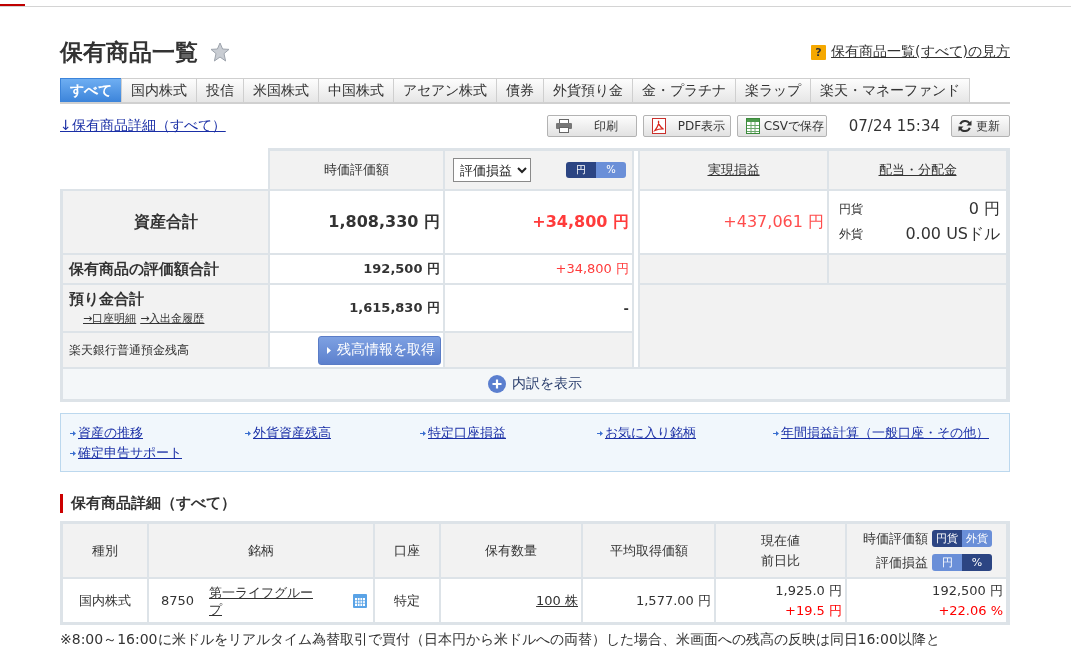 The height and width of the screenshot is (651, 1071). Describe the element at coordinates (984, 209) in the screenshot. I see `dividend-amount: 0 円` at that location.